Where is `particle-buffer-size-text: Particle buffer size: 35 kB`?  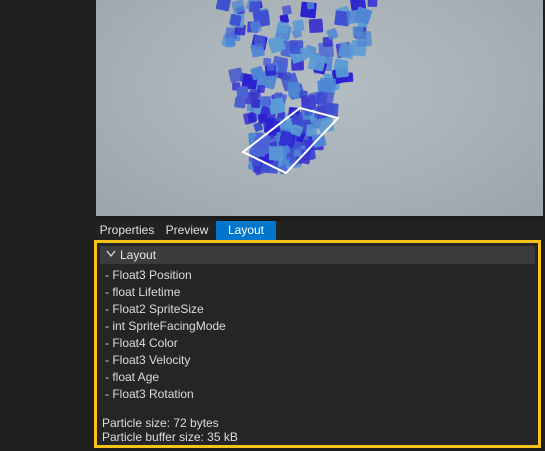
particle-buffer-size-text: Particle buffer size: 35 kB is located at coordinates (170, 437).